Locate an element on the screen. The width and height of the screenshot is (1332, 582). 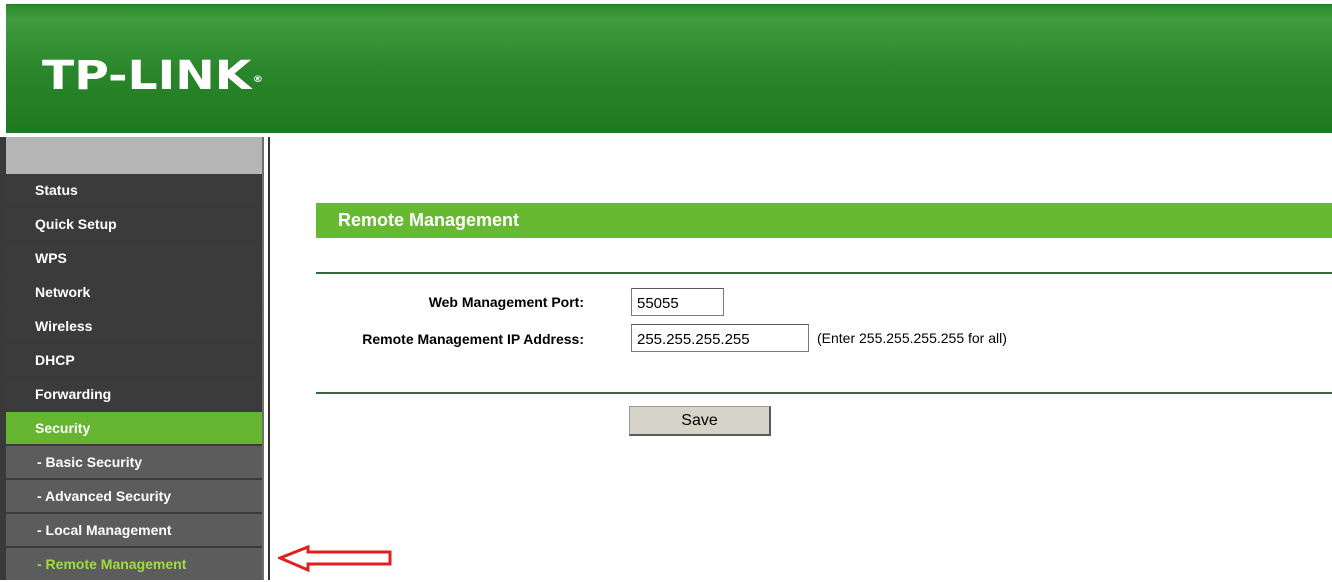
page-title: Remote Management is located at coordinates (824, 220).